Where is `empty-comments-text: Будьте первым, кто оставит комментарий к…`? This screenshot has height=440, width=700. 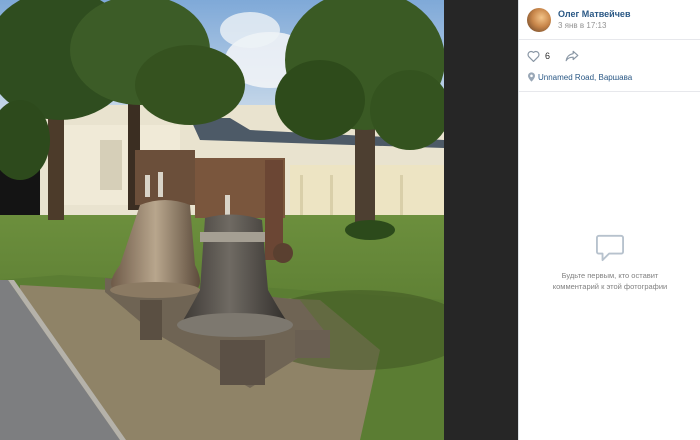
empty-comments-text: Будьте первым, кто оставит комментарий к… is located at coordinates (609, 281).